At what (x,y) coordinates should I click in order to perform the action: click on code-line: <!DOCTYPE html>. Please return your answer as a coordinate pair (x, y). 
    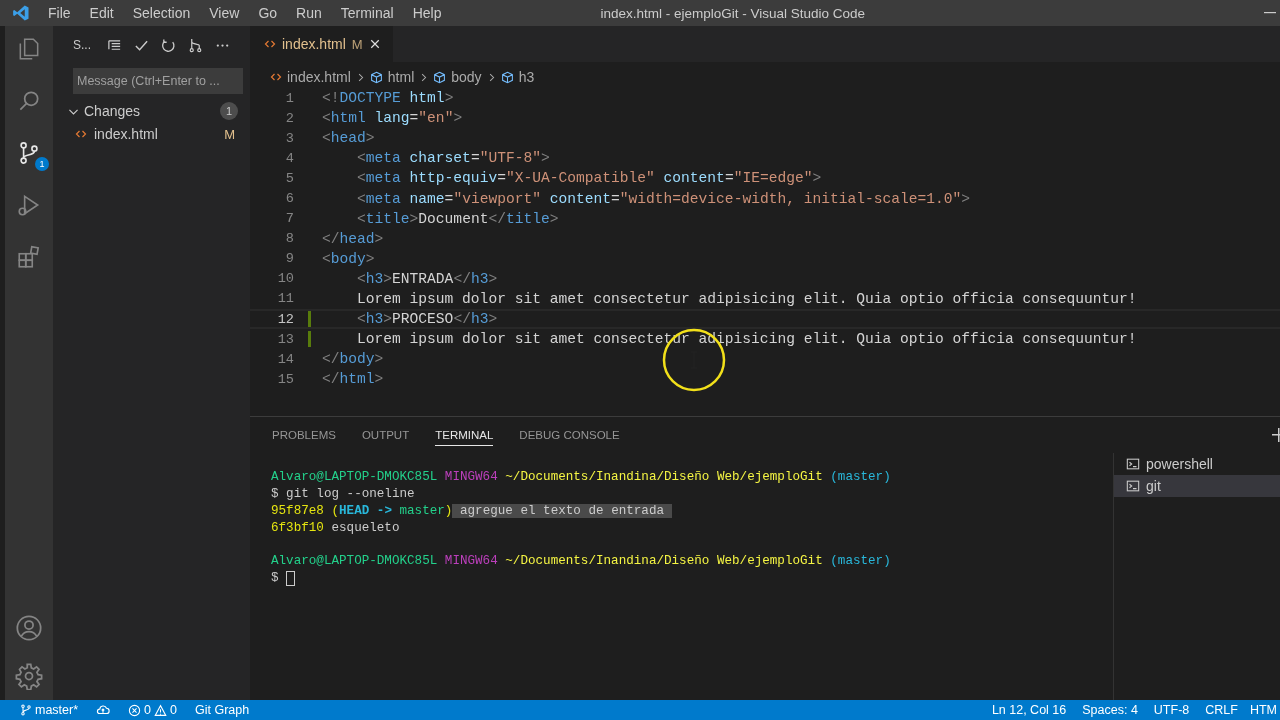
    Looking at the image, I should click on (388, 98).